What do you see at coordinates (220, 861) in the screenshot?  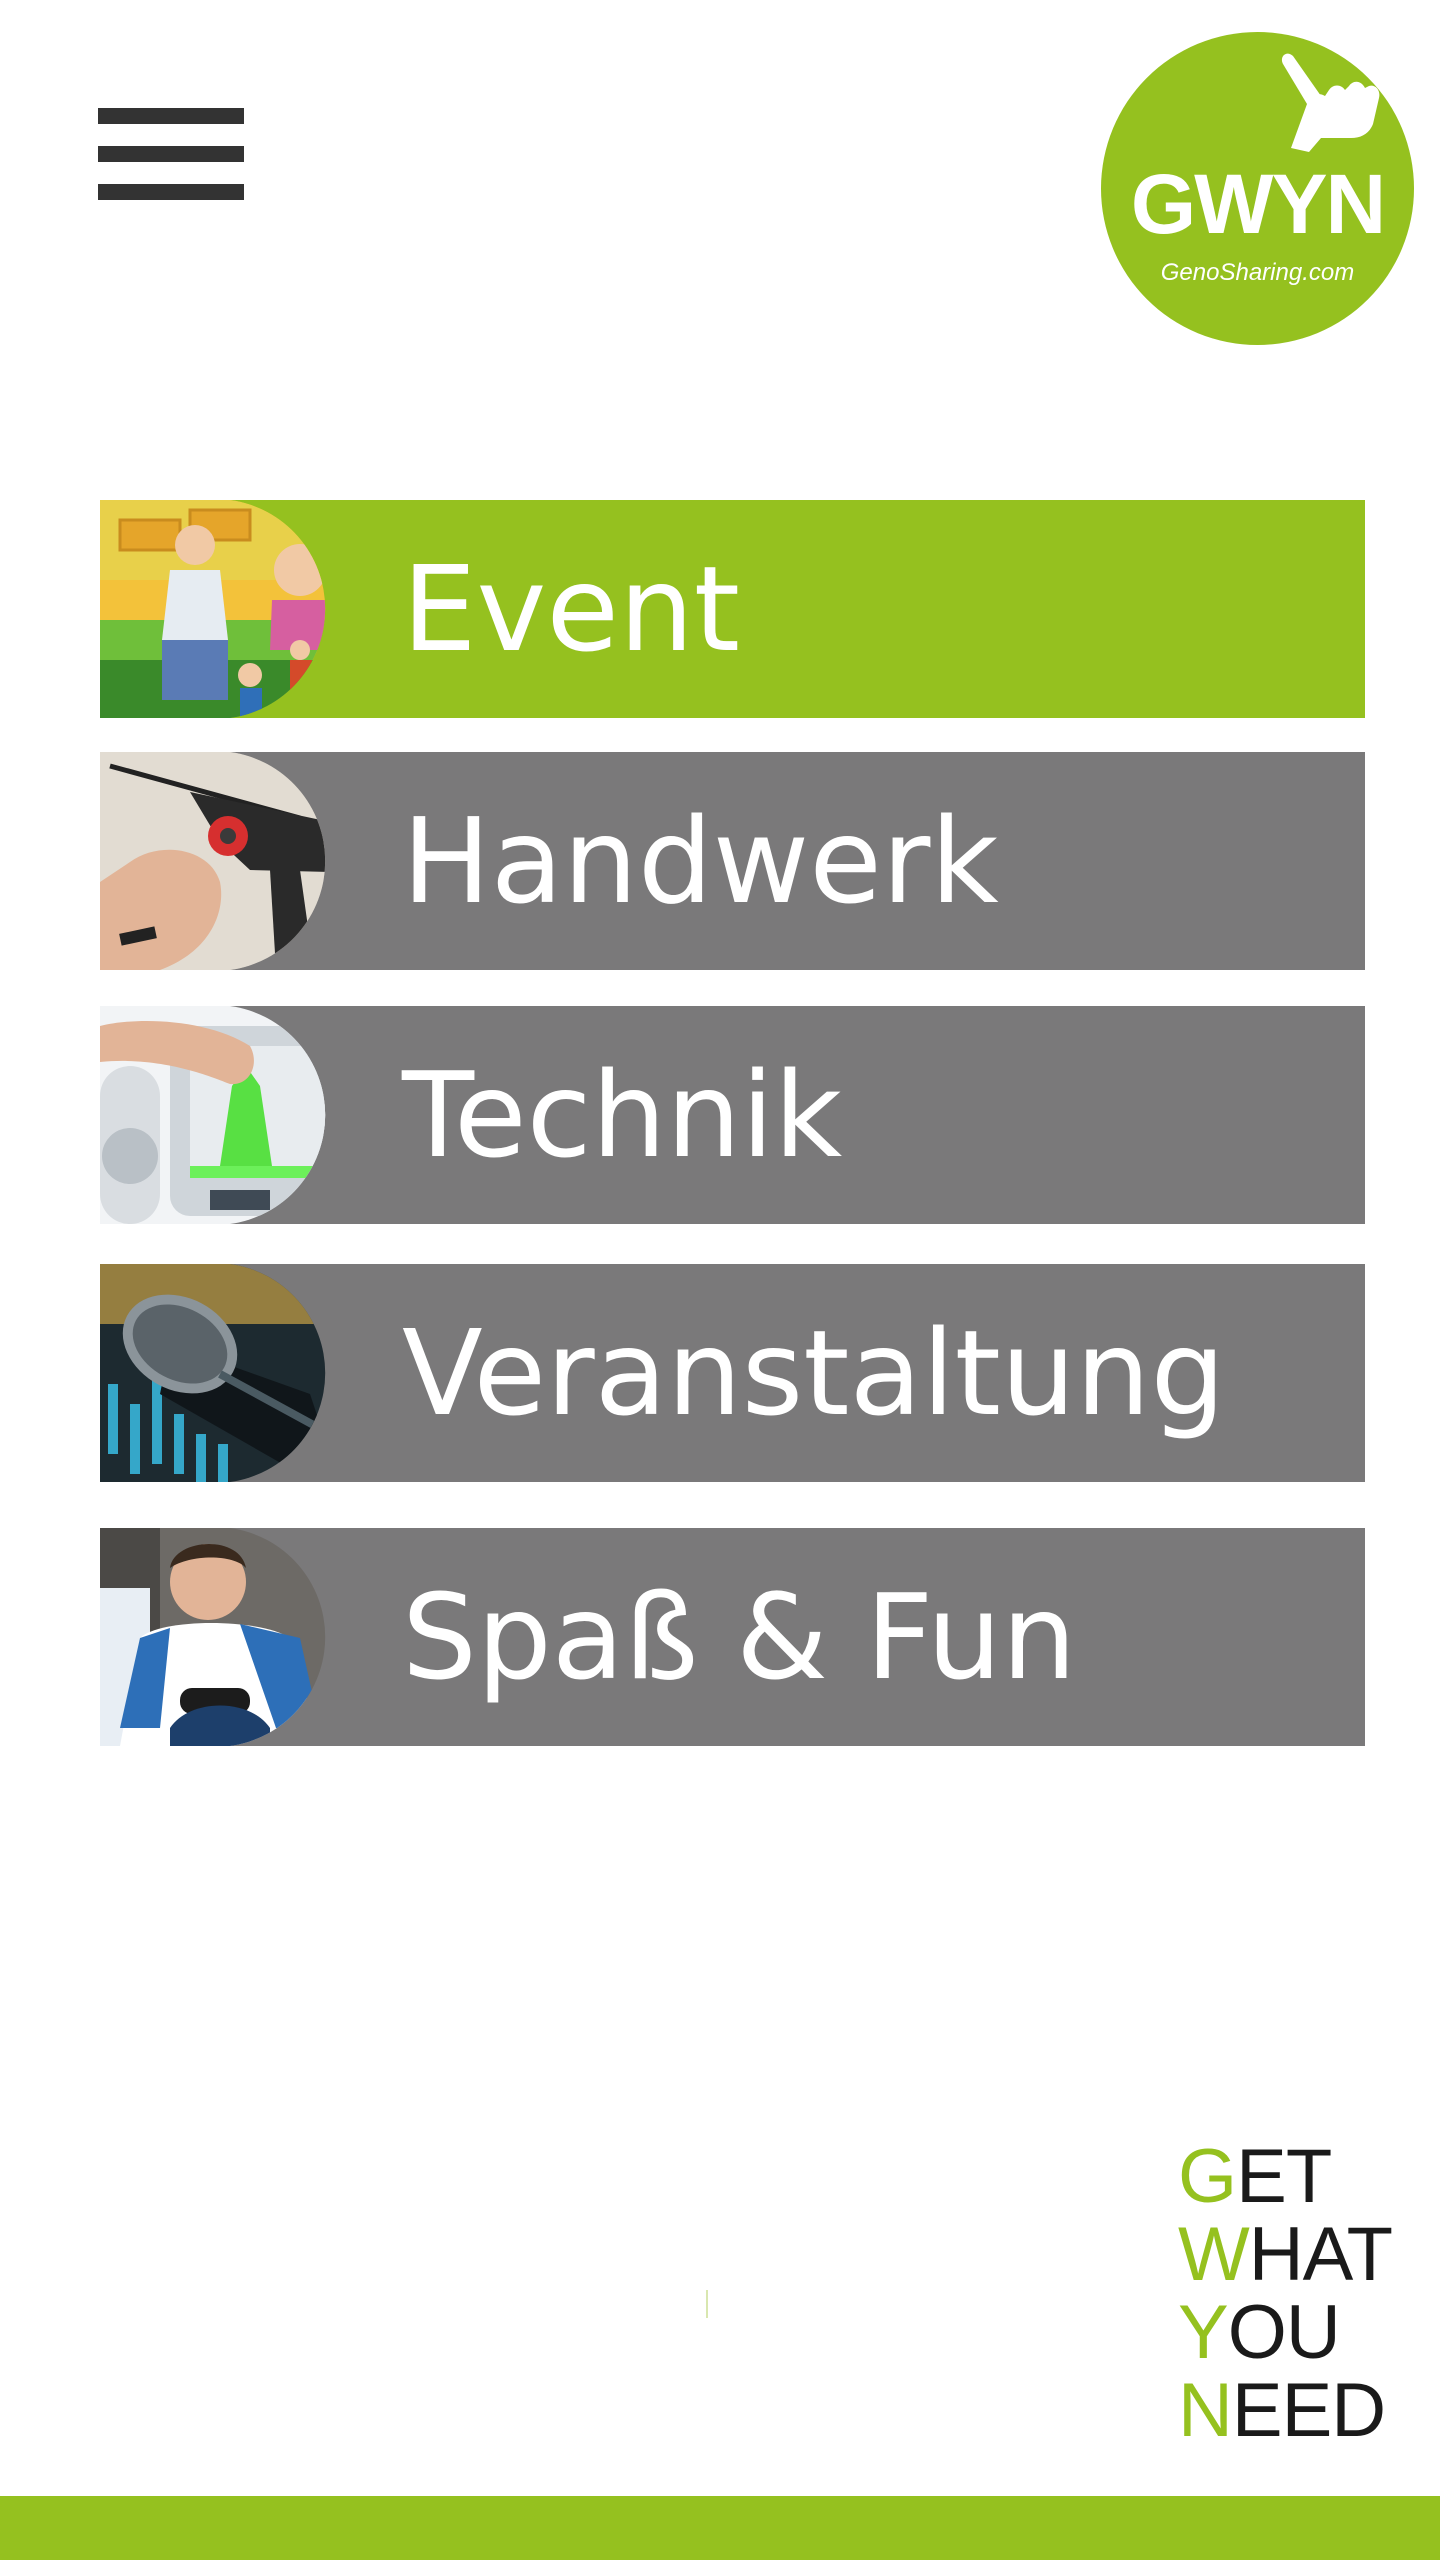 I see `power-drill-photo` at bounding box center [220, 861].